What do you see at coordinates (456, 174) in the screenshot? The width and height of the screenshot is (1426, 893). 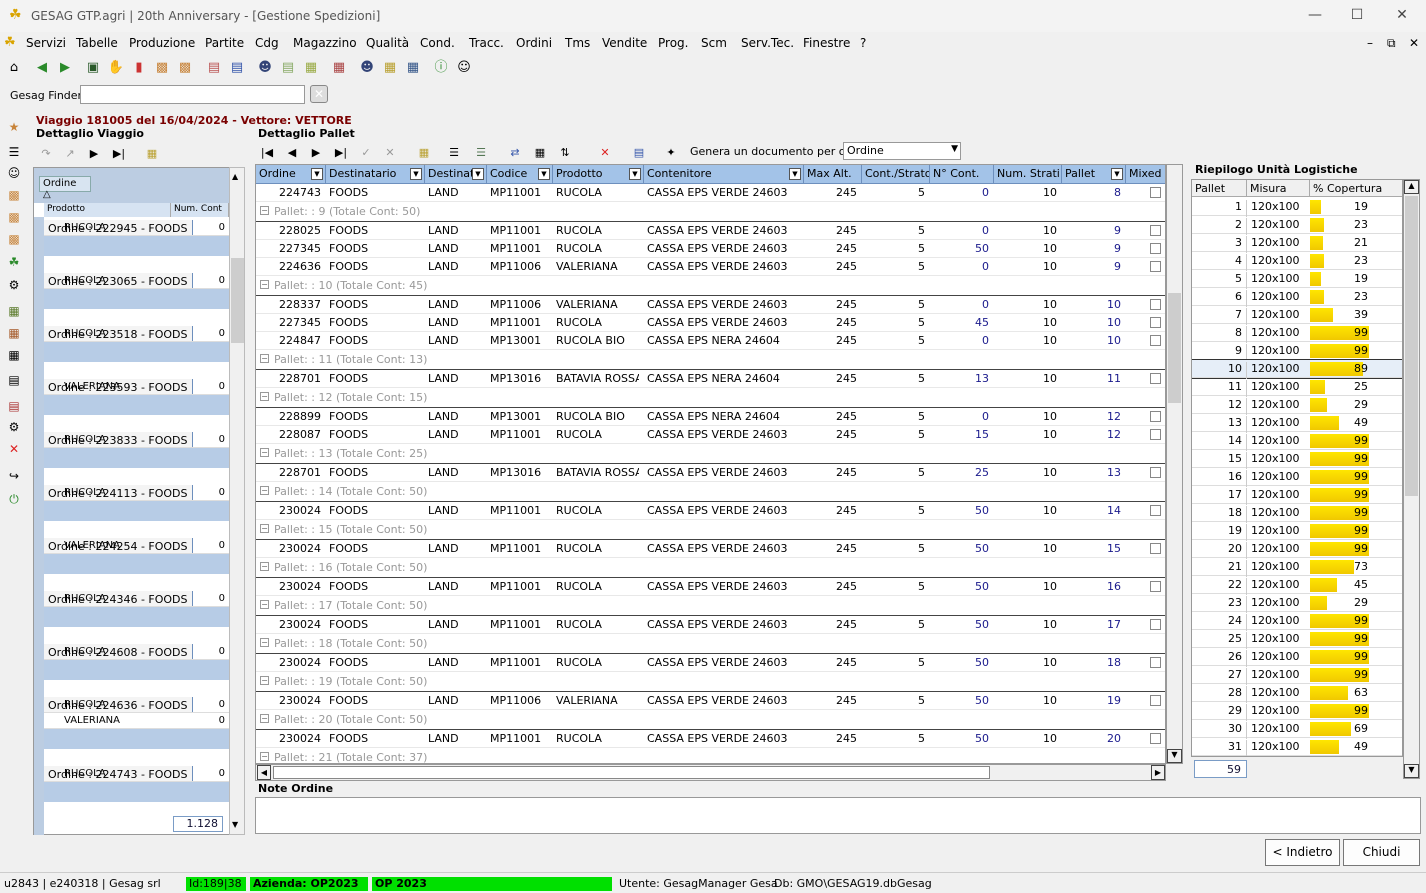 I see `grid-col-header: Destinat ▼` at bounding box center [456, 174].